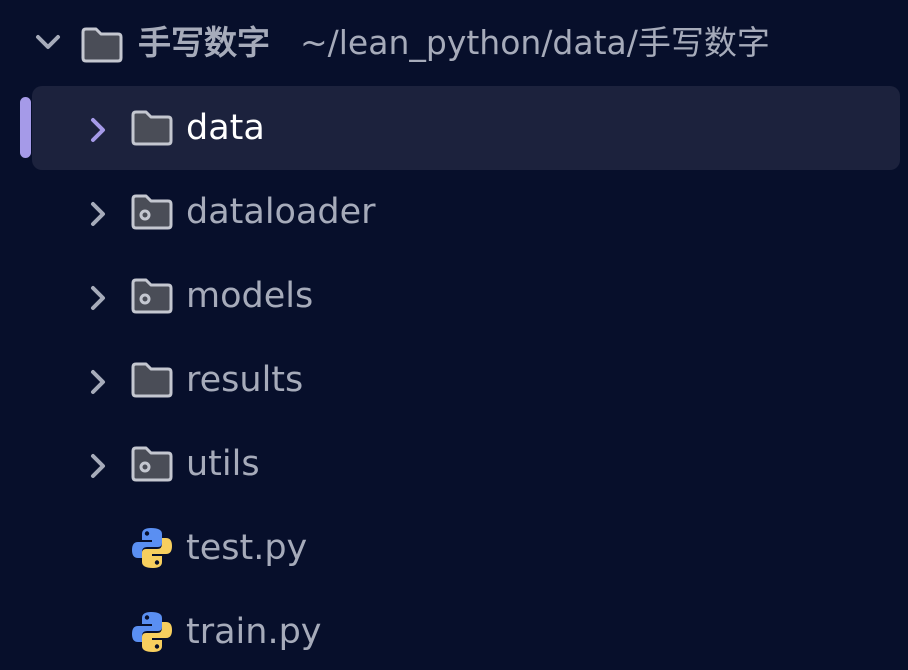  Describe the element at coordinates (245, 380) in the screenshot. I see `tree-item-label: results` at that location.